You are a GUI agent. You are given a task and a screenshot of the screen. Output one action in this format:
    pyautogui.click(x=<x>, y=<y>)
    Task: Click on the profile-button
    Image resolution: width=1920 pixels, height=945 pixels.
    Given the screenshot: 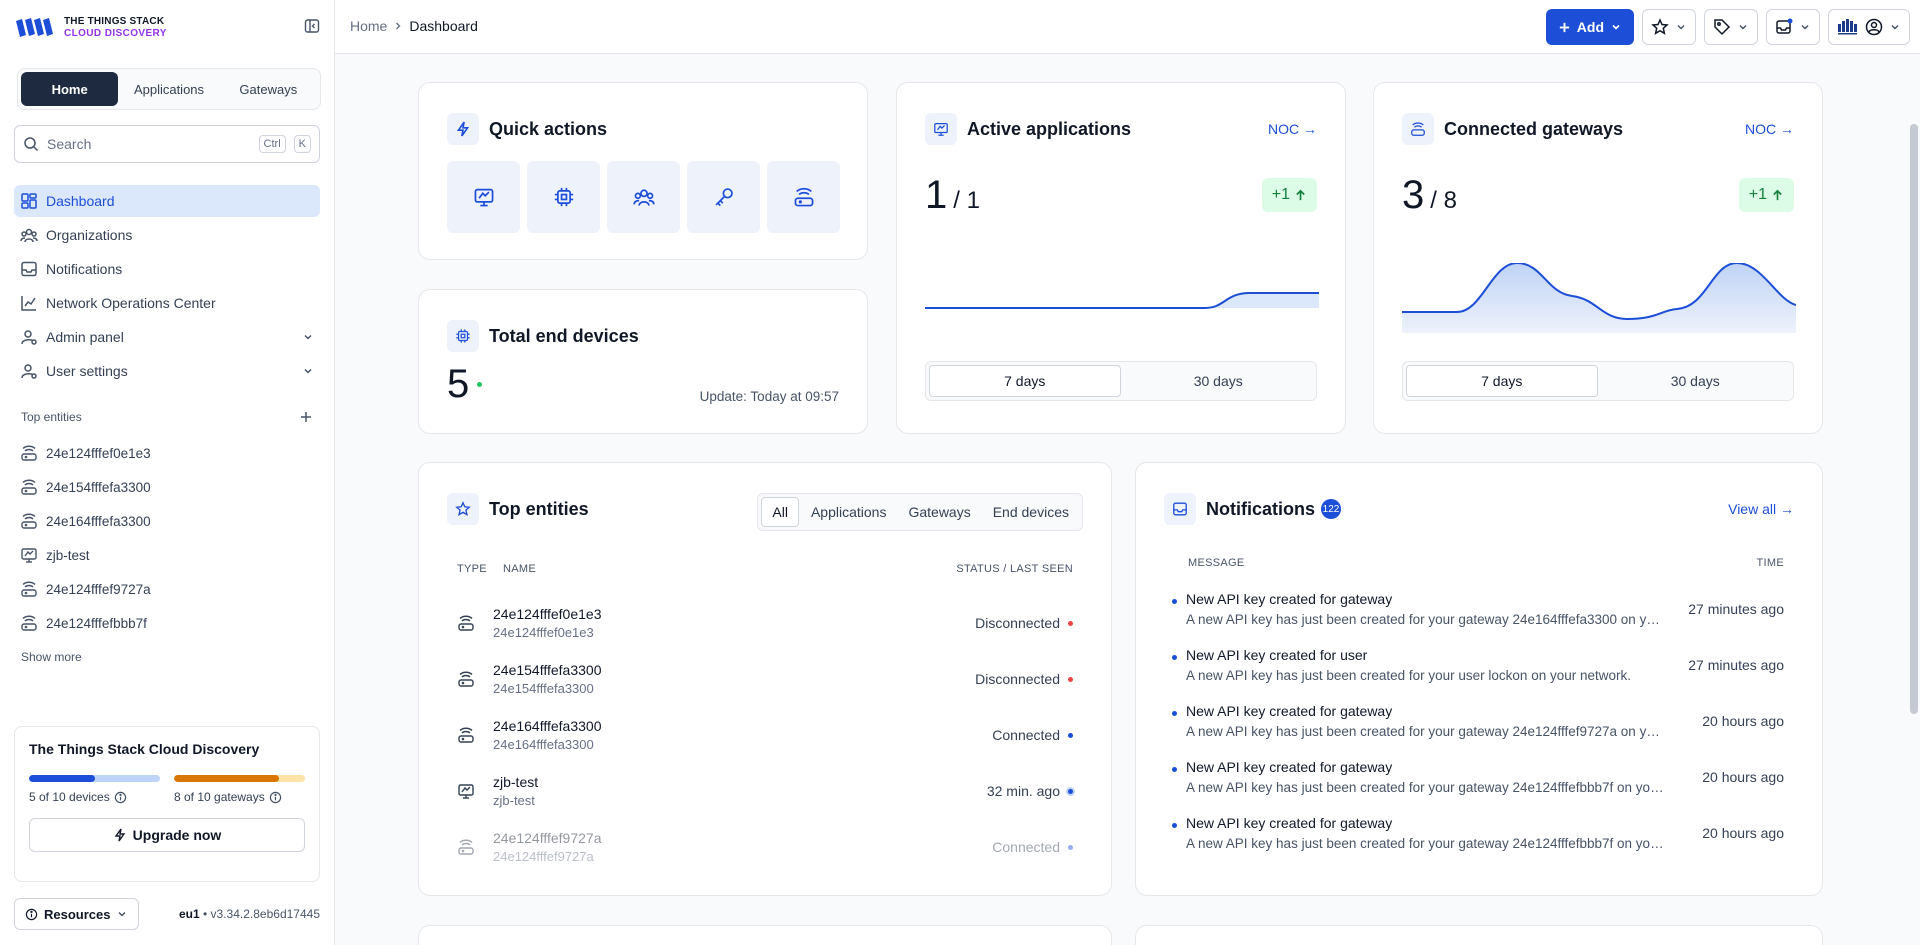 What is the action you would take?
    pyautogui.click(x=1869, y=27)
    